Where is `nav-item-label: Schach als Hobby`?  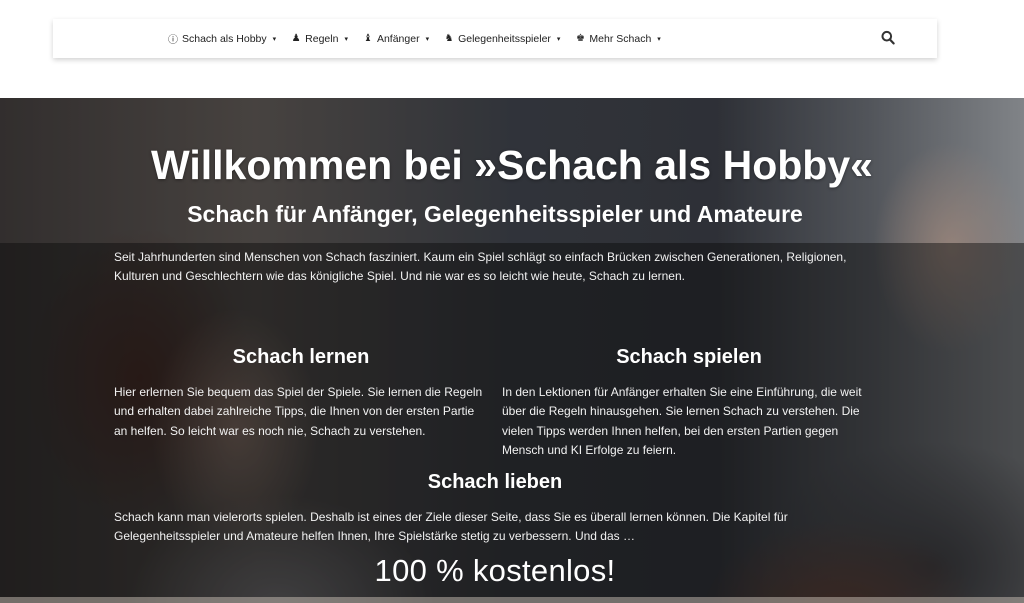 nav-item-label: Schach als Hobby is located at coordinates (224, 38).